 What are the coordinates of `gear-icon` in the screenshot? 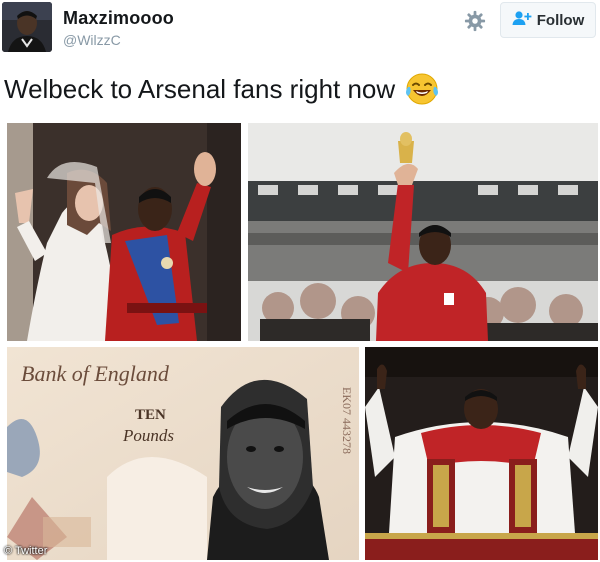 It's located at (475, 21).